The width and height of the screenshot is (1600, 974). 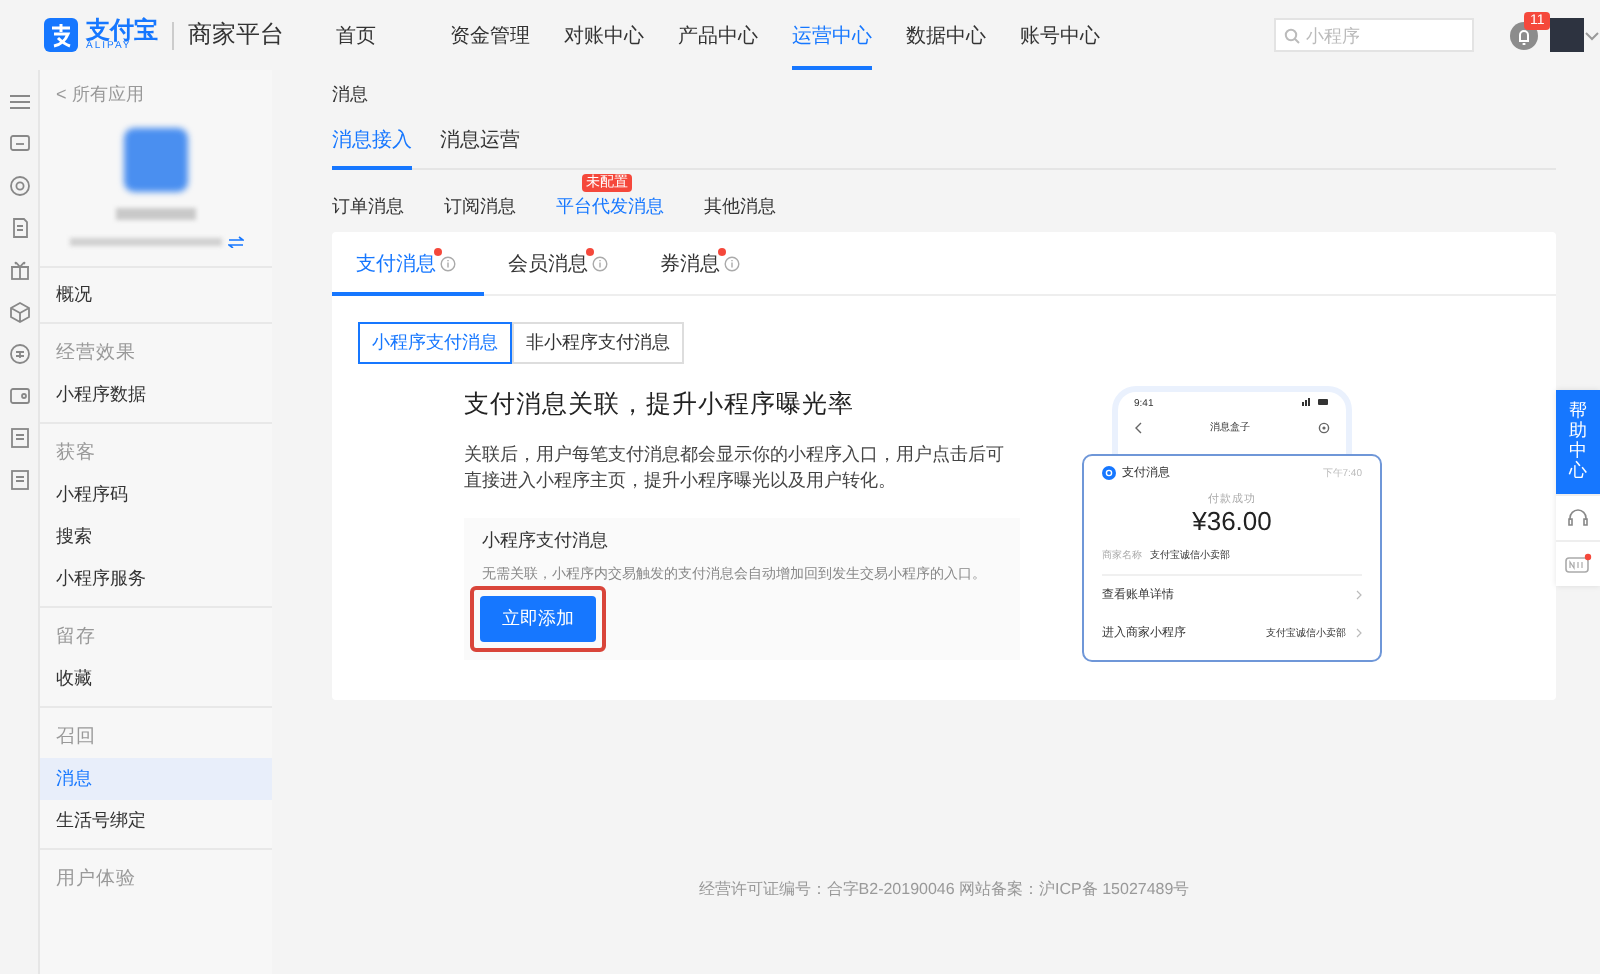 What do you see at coordinates (156, 779) in the screenshot?
I see `sidebar-item: 消息` at bounding box center [156, 779].